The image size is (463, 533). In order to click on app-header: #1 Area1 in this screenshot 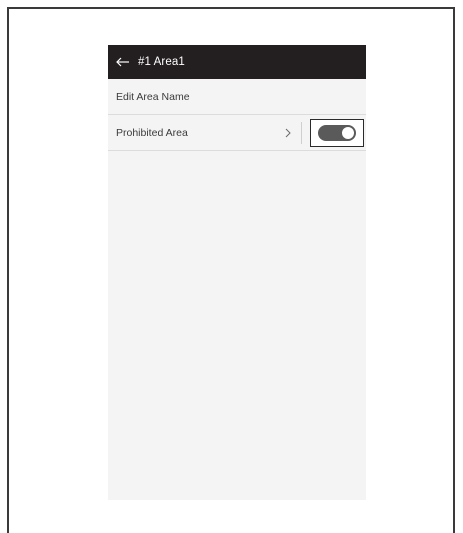, I will do `click(237, 62)`.